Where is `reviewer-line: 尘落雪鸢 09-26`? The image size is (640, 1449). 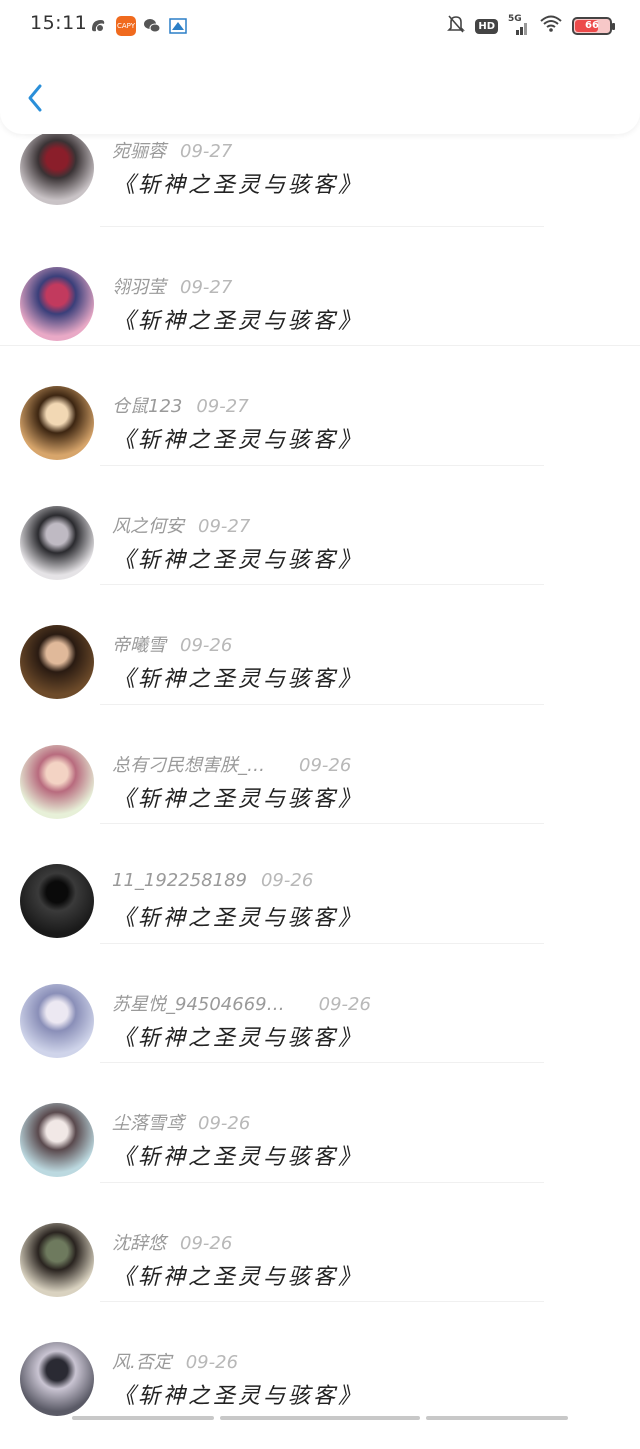
reviewer-line: 尘落雪鸢 09-26 is located at coordinates (181, 1122).